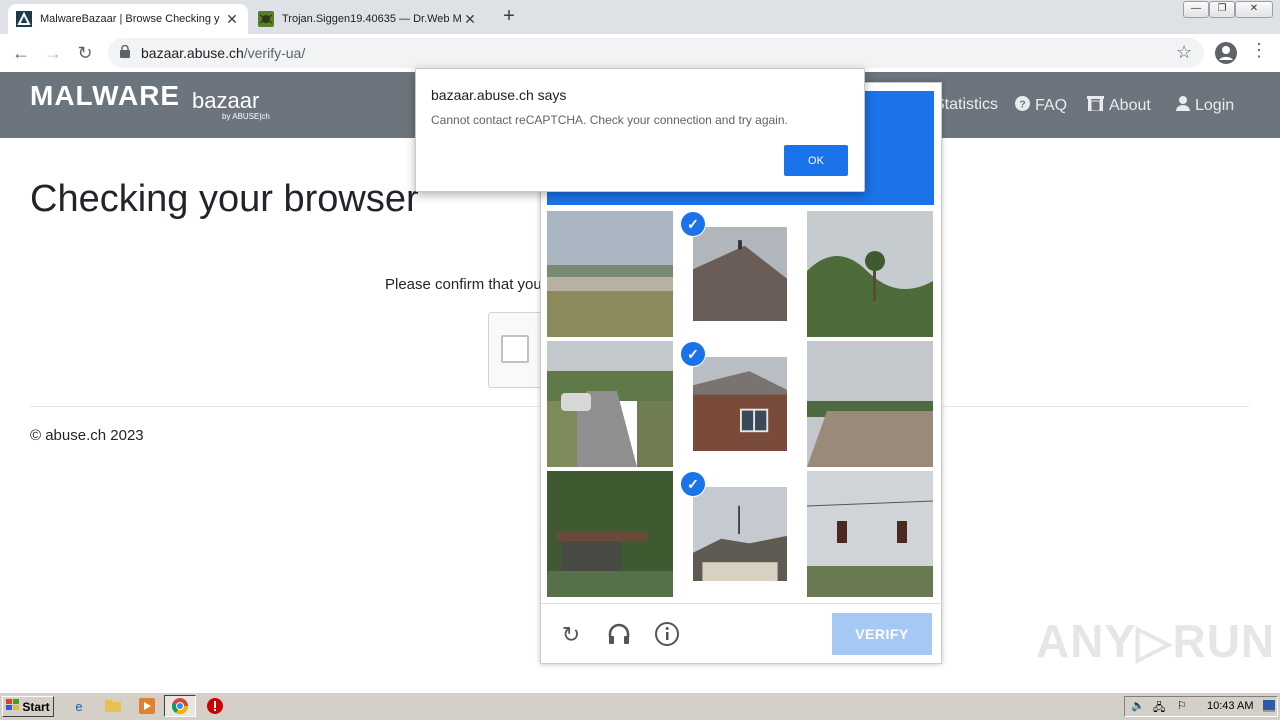  I want to click on menu-kebab-icon: ⋮, so click(1259, 50).